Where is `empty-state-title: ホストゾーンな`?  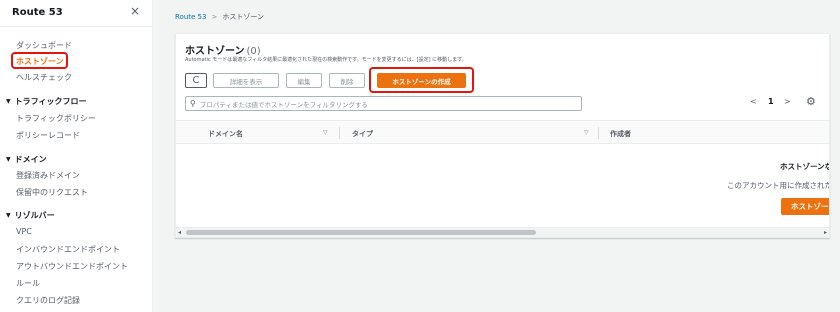 empty-state-title: ホストゾーンな is located at coordinates (805, 166).